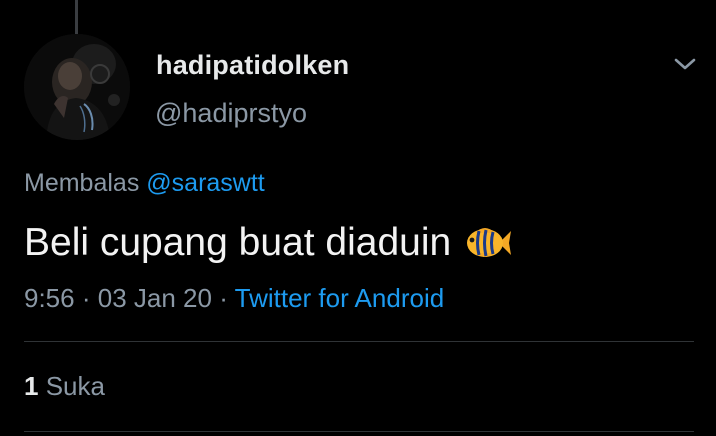 The width and height of the screenshot is (716, 436). I want to click on tweet-date: 03 Jan 20, so click(154, 298).